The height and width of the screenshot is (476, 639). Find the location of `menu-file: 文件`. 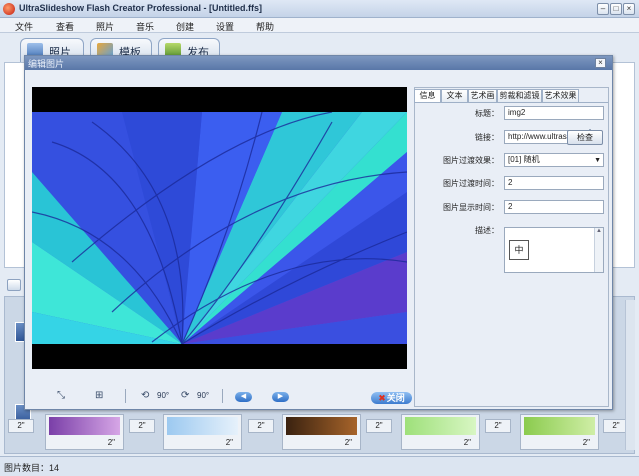

menu-file: 文件 is located at coordinates (24, 26).